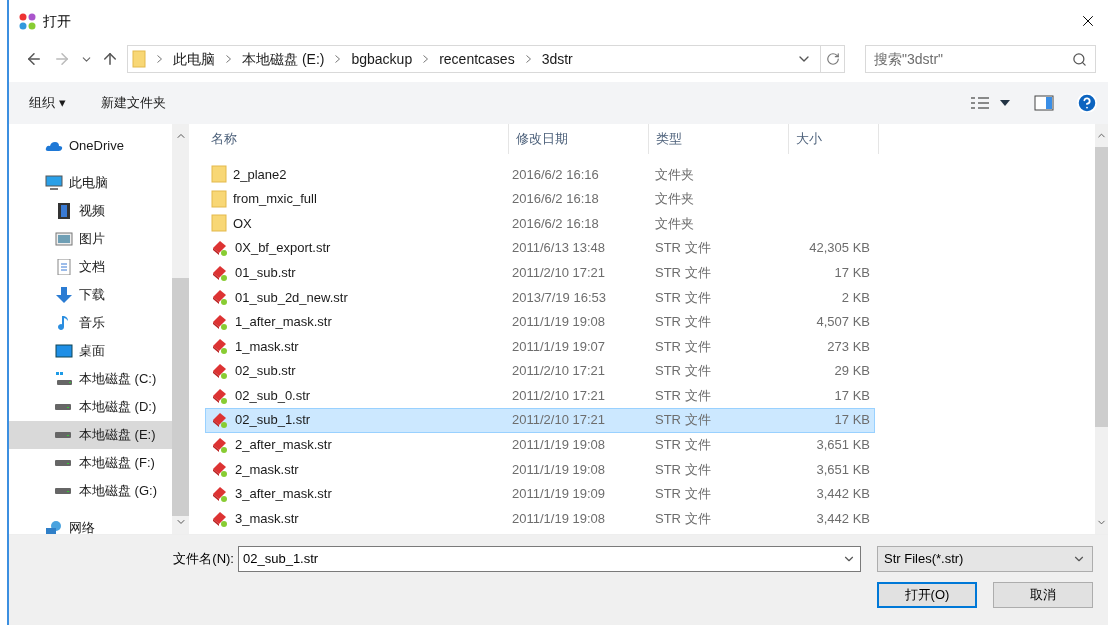 The height and width of the screenshot is (625, 1108). I want to click on preview-pane-icon, so click(1044, 103).